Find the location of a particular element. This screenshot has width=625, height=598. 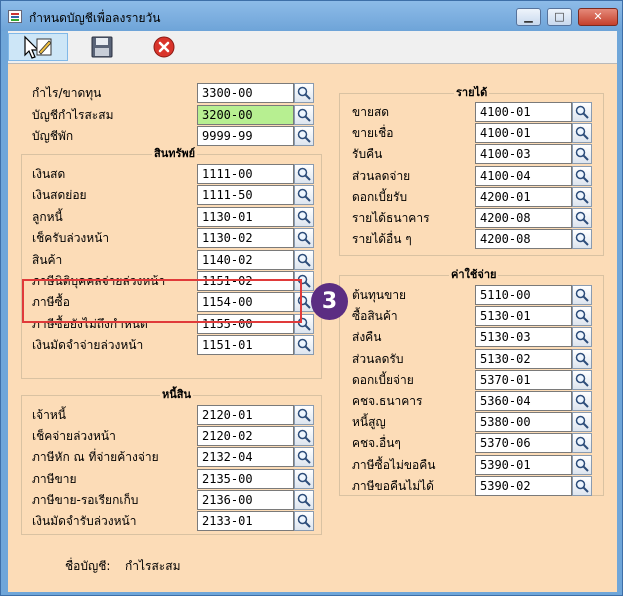

expenses-row-label: หนี้สูญ is located at coordinates (369, 422).